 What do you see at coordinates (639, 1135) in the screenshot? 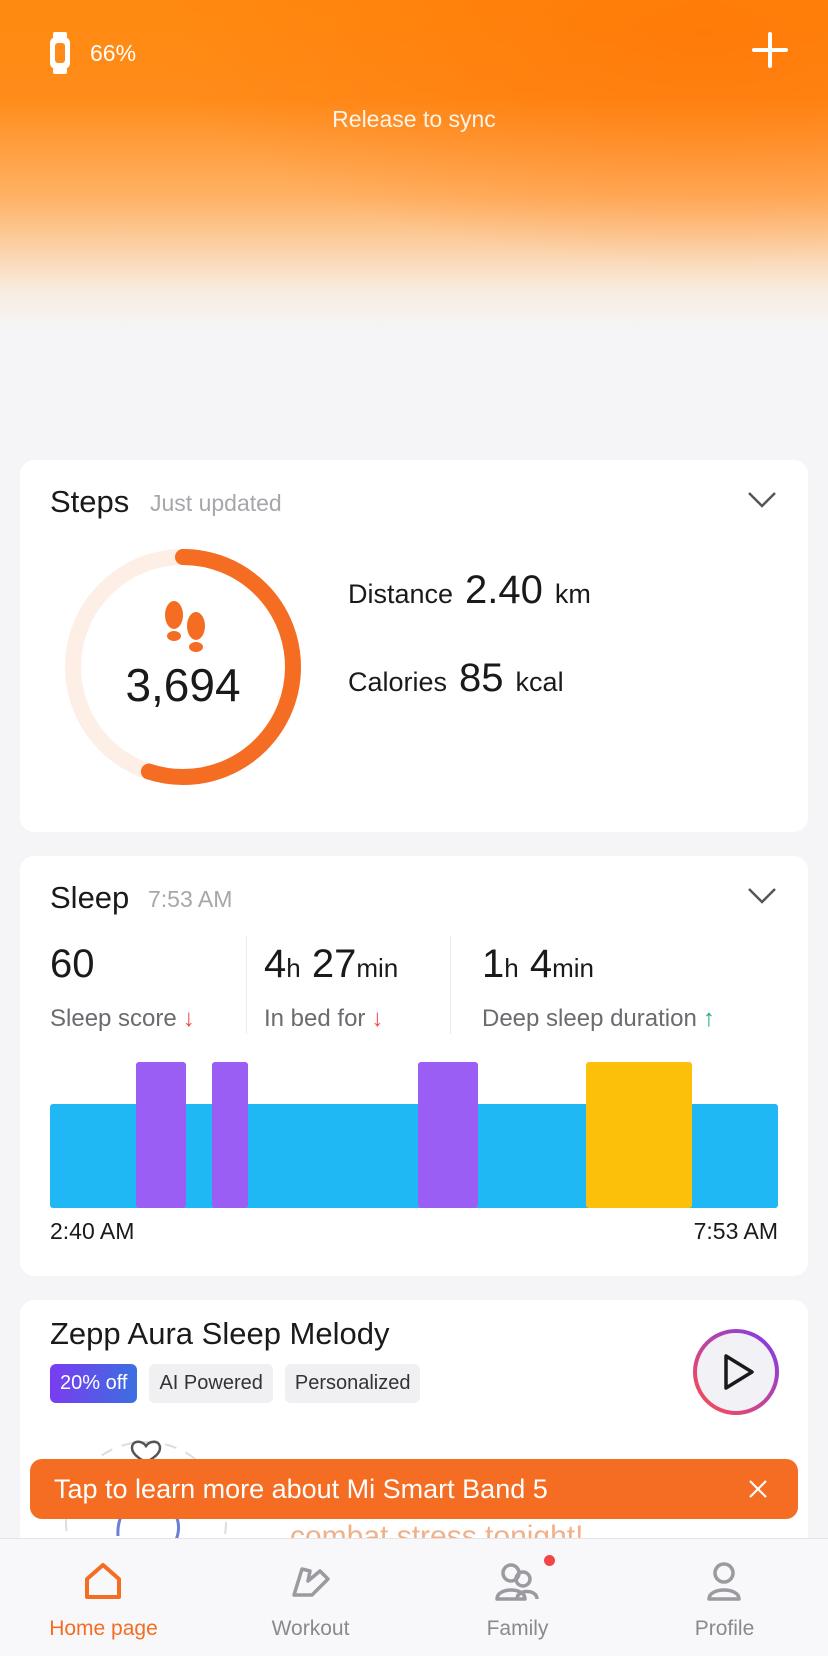
I see `awake-segment` at bounding box center [639, 1135].